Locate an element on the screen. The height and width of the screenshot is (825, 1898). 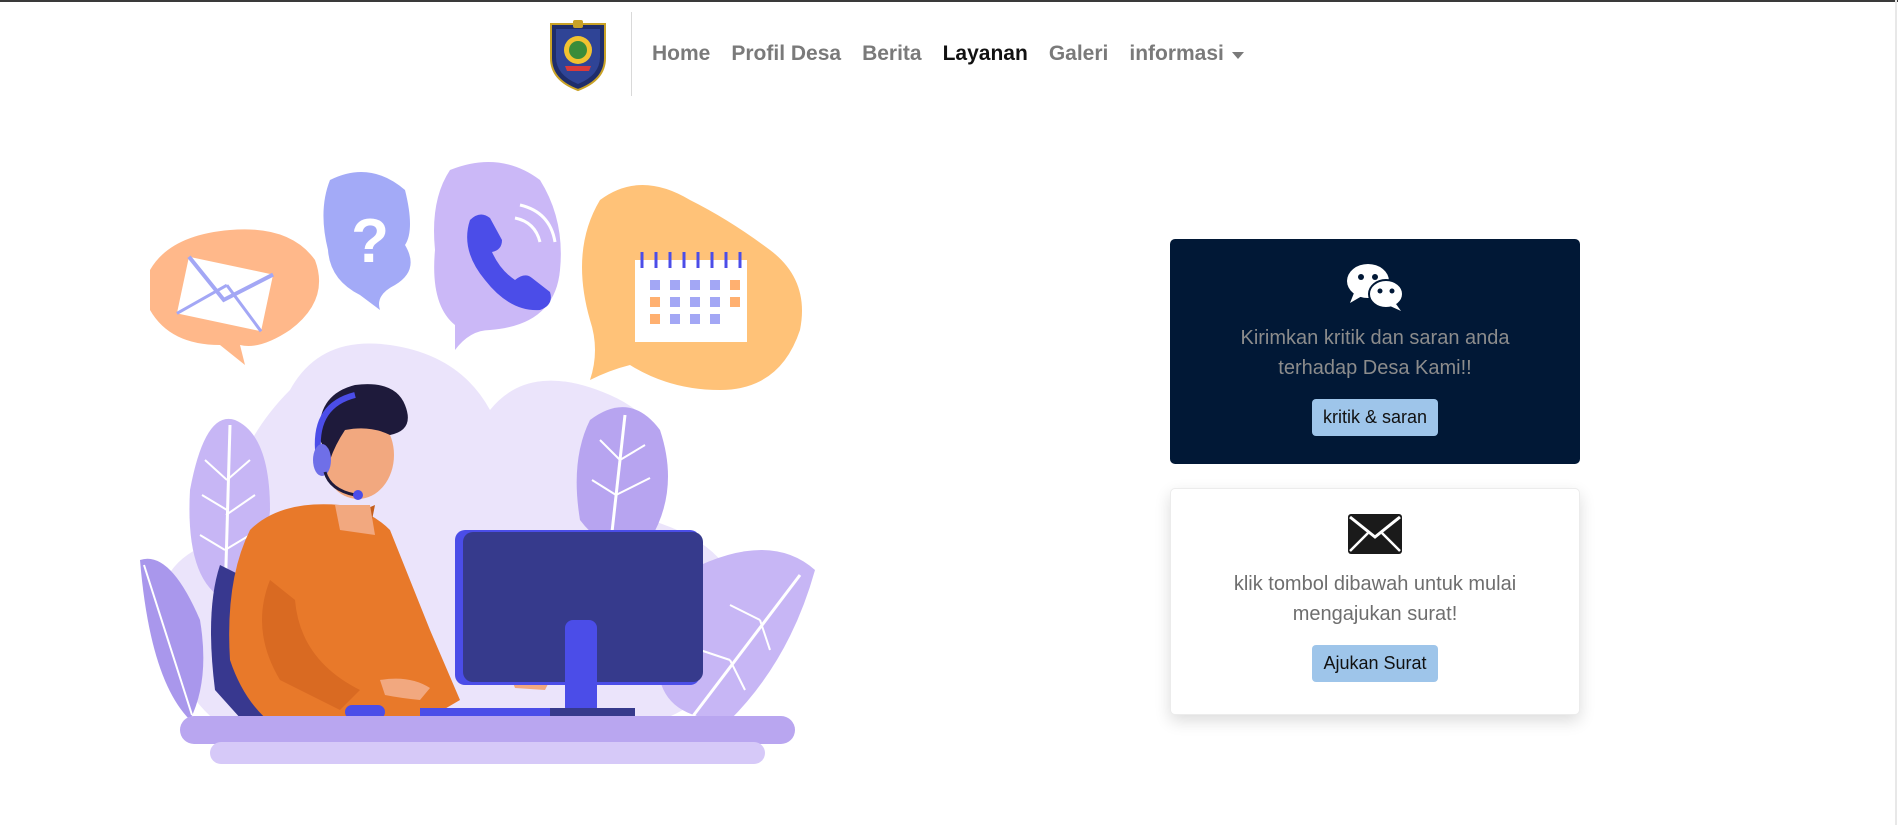
wechat-icon is located at coordinates (1375, 287).